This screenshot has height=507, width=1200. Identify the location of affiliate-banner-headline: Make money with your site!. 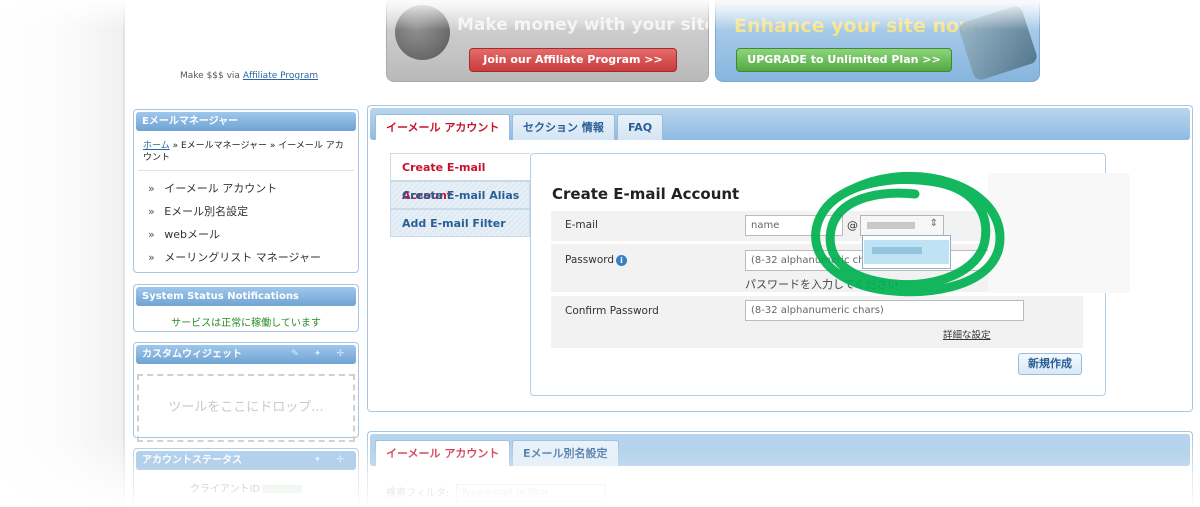
(583, 25).